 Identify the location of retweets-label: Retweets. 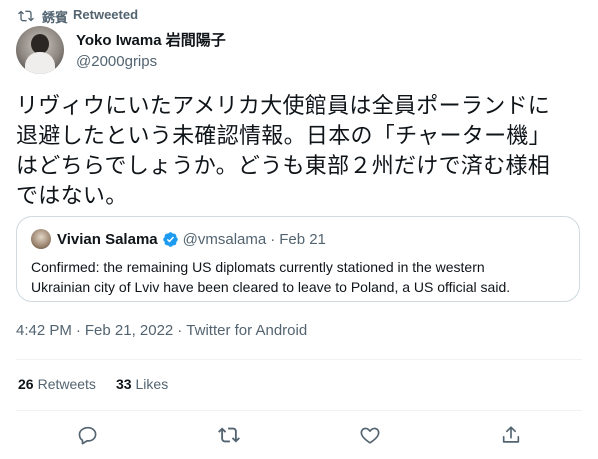
(66, 384).